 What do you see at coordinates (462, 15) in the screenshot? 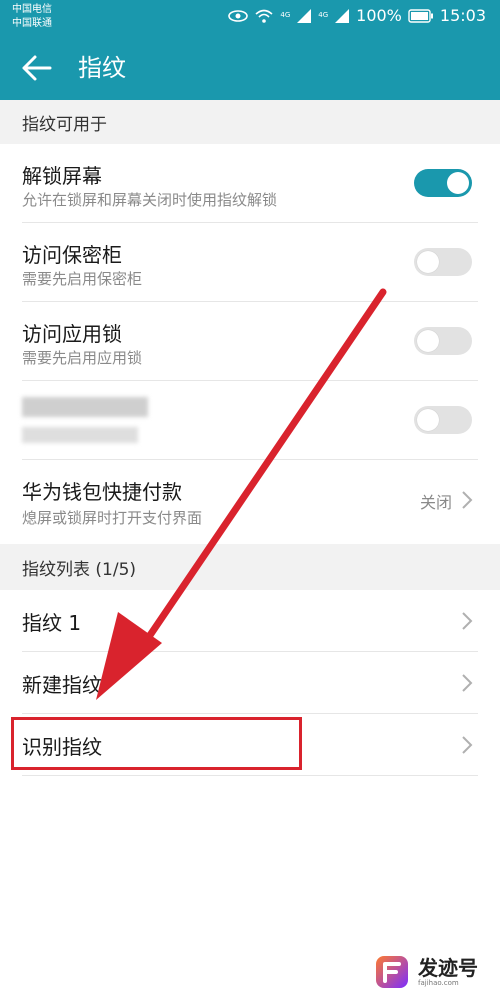
I see `status-time: 15:03` at bounding box center [462, 15].